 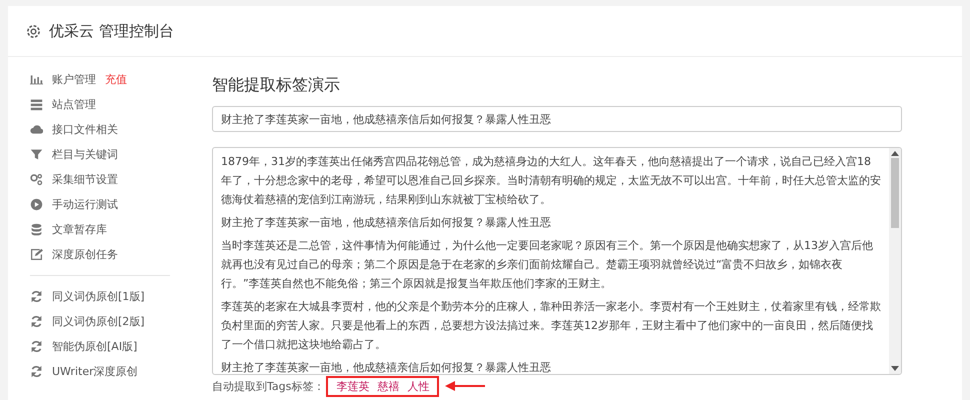 I want to click on pointer-arrow, so click(x=465, y=386).